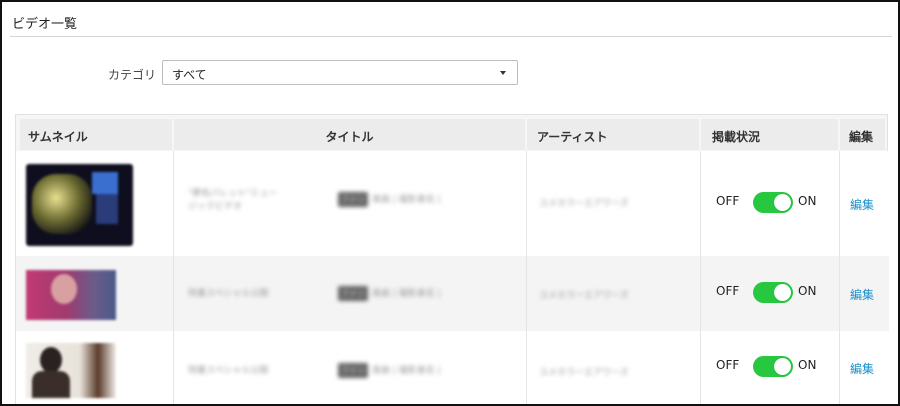  Describe the element at coordinates (613, 134) in the screenshot. I see `header-artist: アーティスト` at that location.